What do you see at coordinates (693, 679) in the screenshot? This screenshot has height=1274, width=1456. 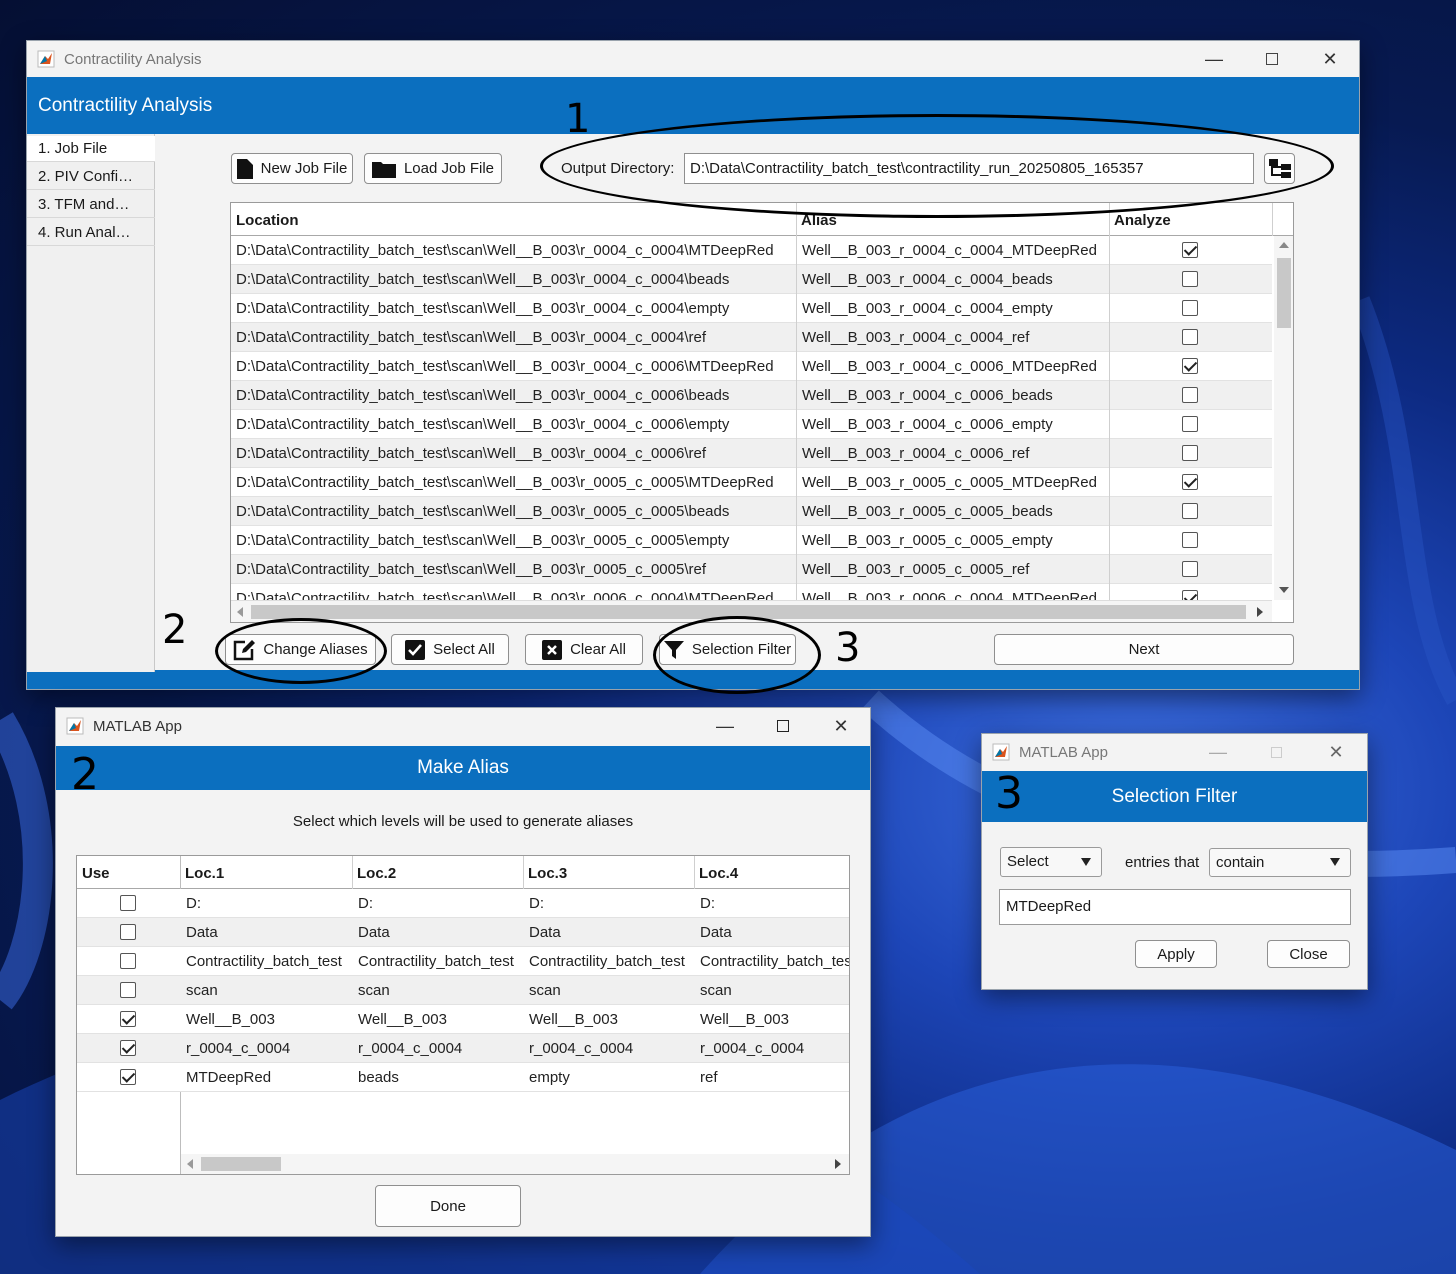 I see `bottom-banner` at bounding box center [693, 679].